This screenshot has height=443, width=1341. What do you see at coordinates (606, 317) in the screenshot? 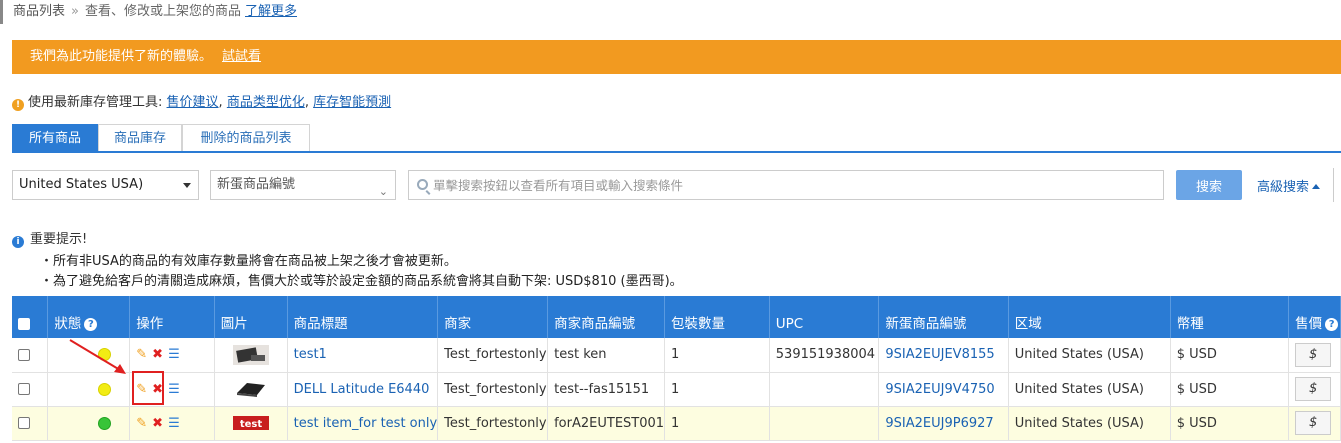
I see `header-seller-sku: 商家商品編號` at bounding box center [606, 317].